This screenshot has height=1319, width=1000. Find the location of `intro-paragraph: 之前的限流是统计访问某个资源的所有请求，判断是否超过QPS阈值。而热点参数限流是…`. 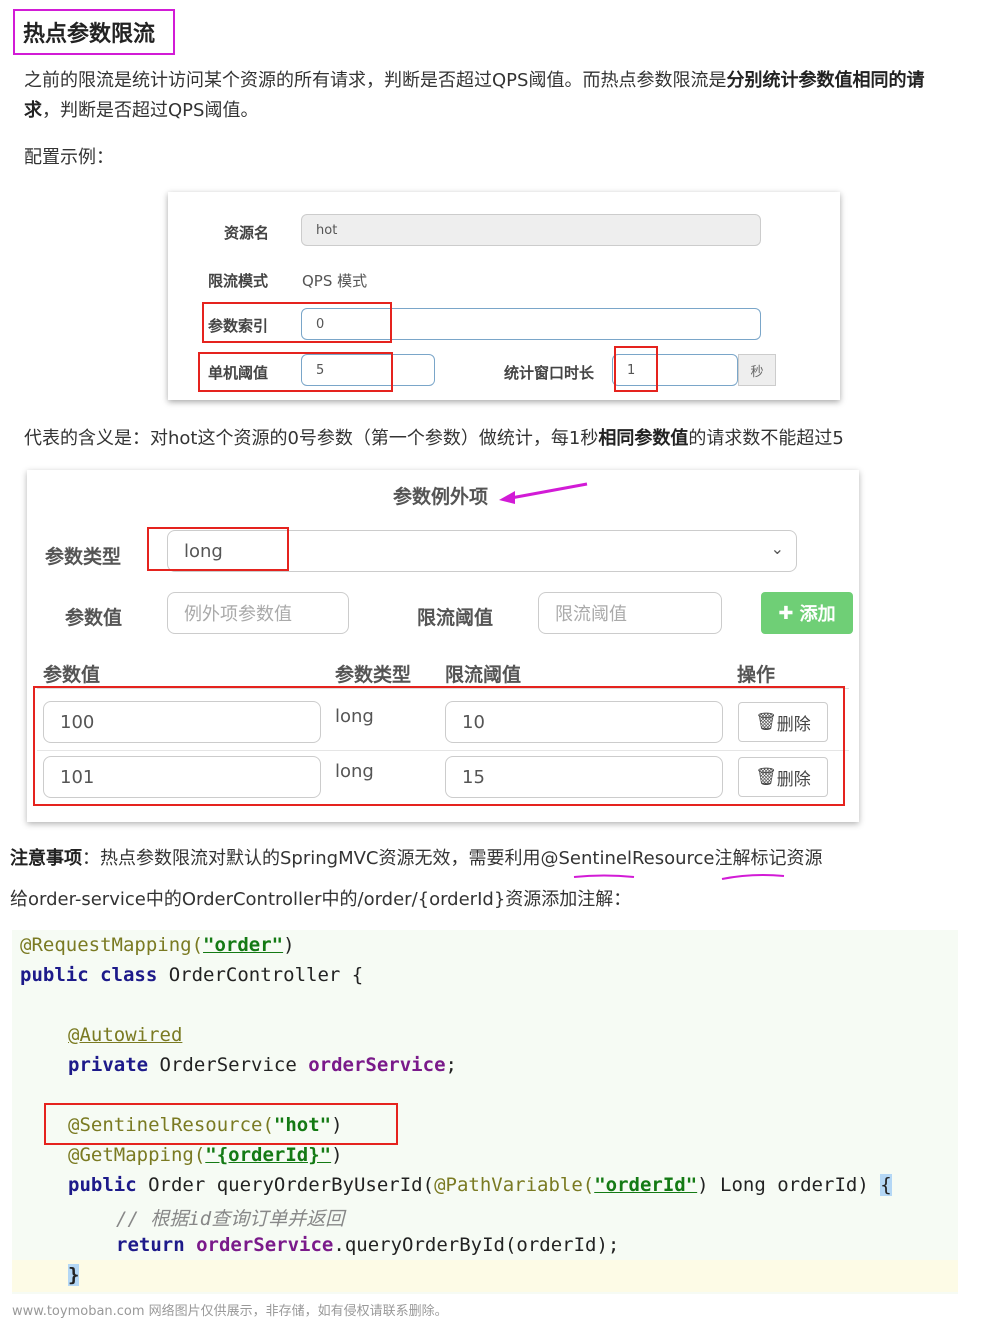

intro-paragraph: 之前的限流是统计访问某个资源的所有请求，判断是否超过QPS阈值。而热点参数限流是… is located at coordinates (474, 95).